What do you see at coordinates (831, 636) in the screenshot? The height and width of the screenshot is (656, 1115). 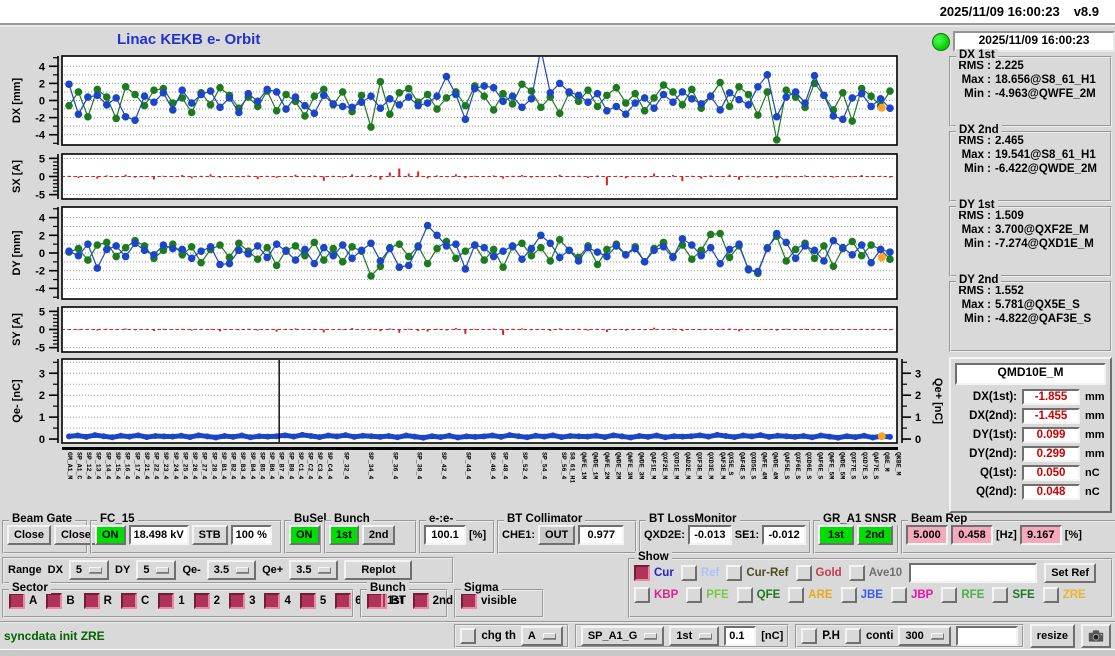 I see `ph-label: P.H` at bounding box center [831, 636].